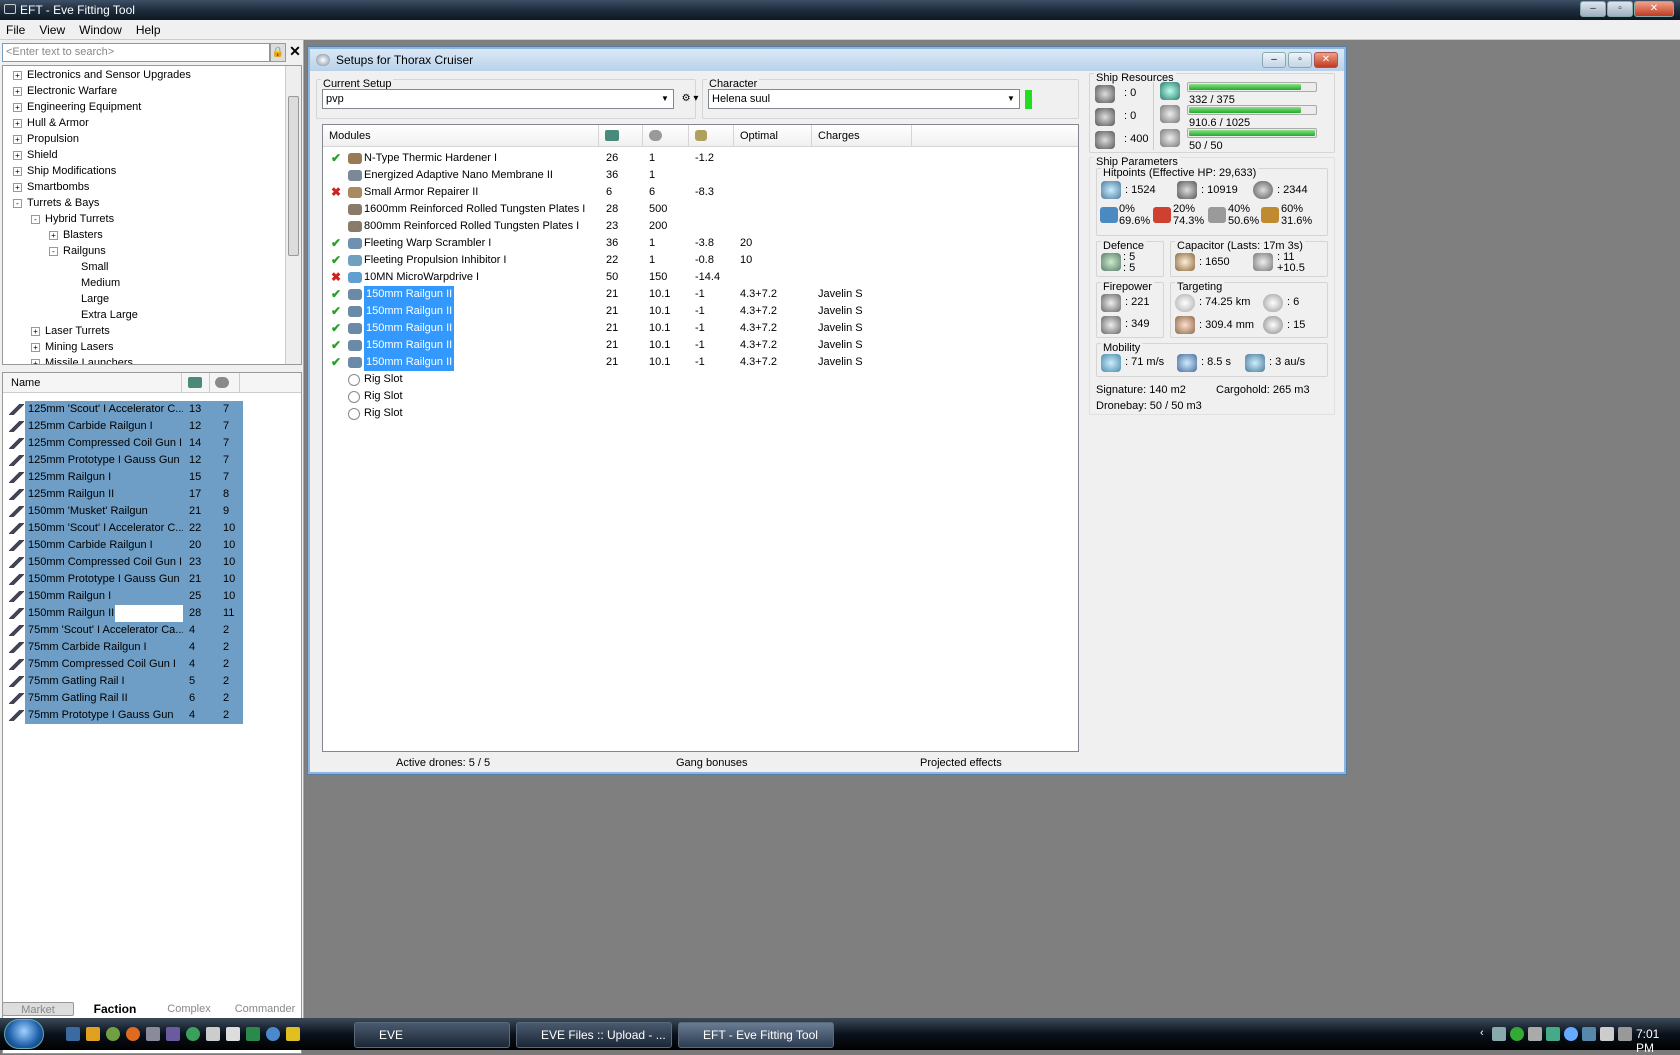 The image size is (1680, 1055). Describe the element at coordinates (148, 30) in the screenshot. I see `menu-help: Help` at that location.